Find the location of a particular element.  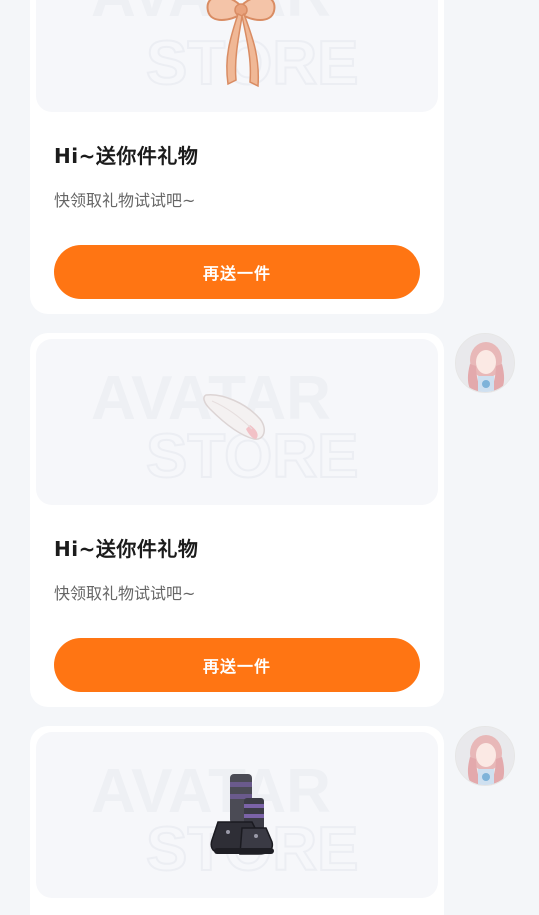

feather-tail-icon is located at coordinates (235, 421).